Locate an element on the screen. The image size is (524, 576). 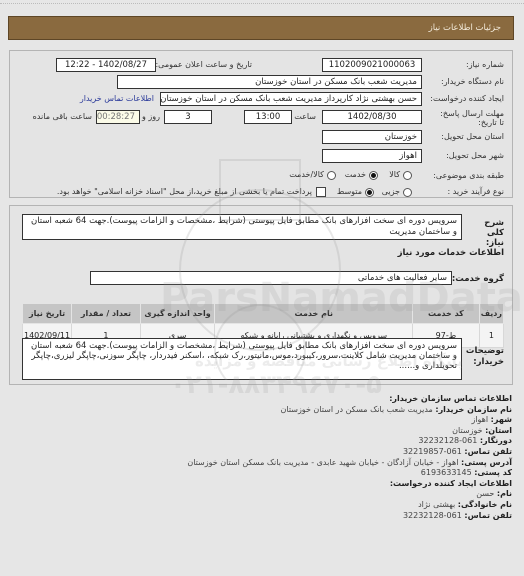
category-radio-service is located at coordinates (373, 175).